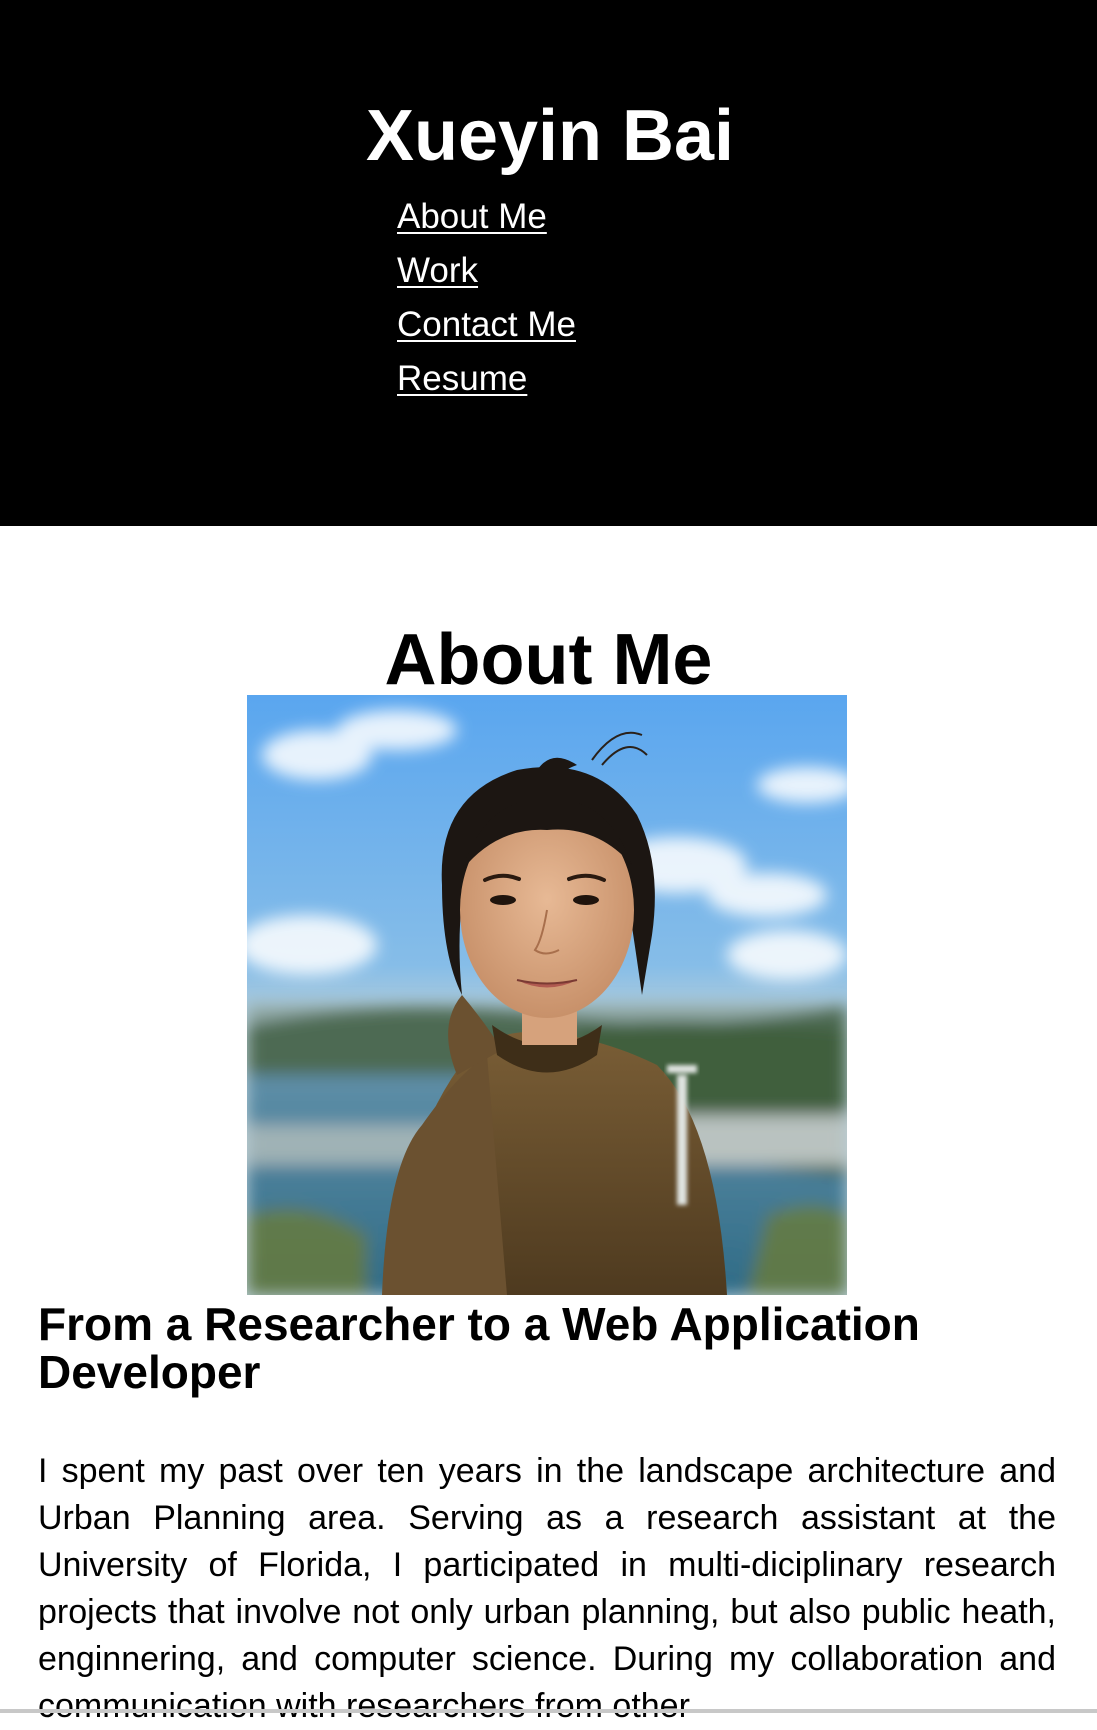 The image size is (1097, 1730). Describe the element at coordinates (548, 1711) in the screenshot. I see `window-bottom-edge` at that location.